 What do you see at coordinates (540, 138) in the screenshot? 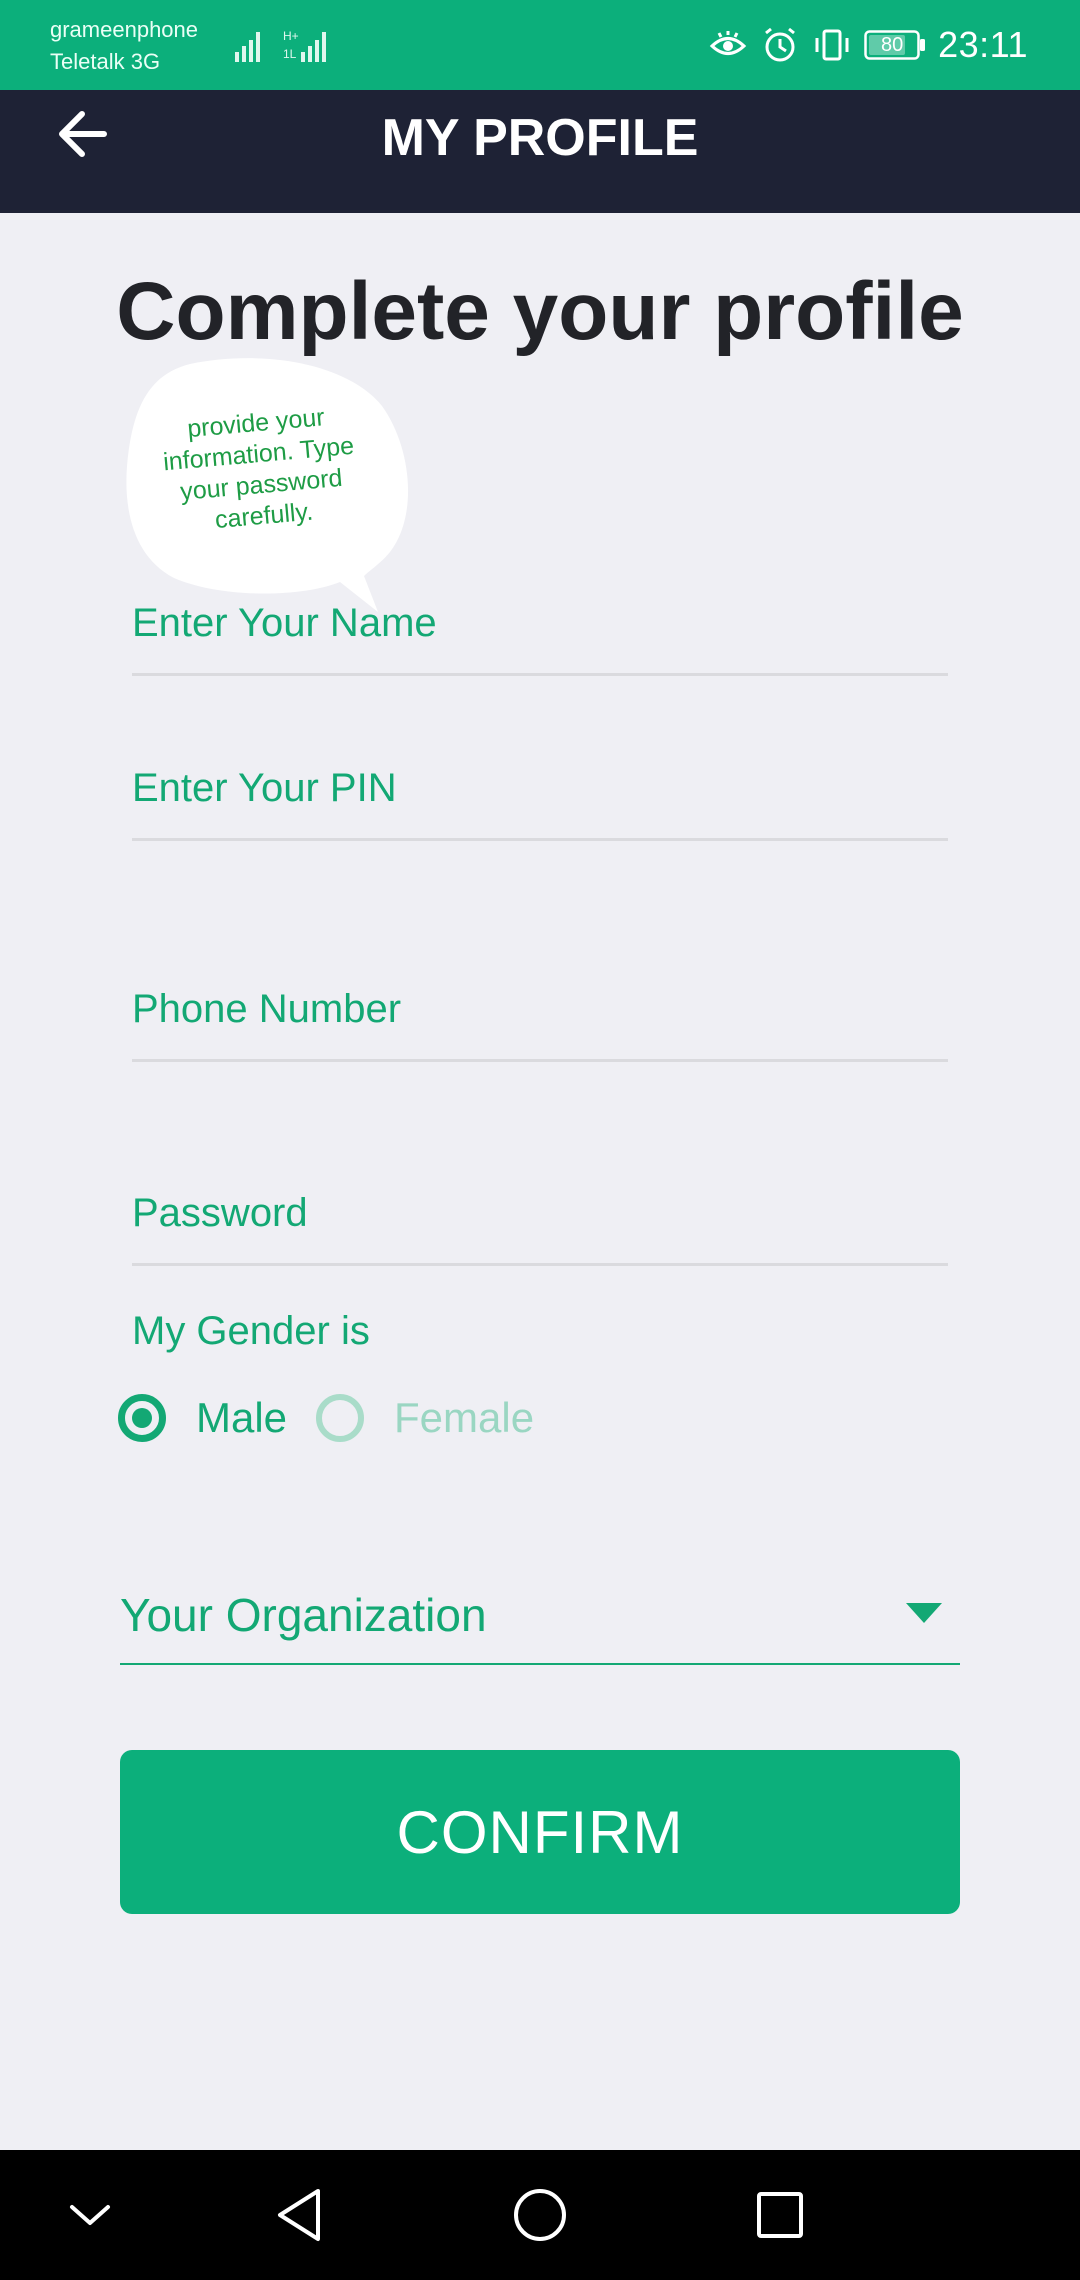
I see `app-bar-title: MY PROFILE` at bounding box center [540, 138].